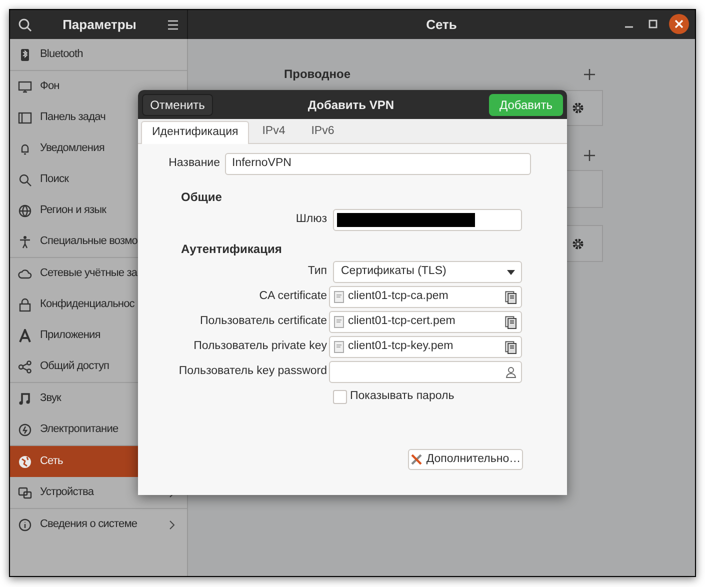 The width and height of the screenshot is (705, 587). Describe the element at coordinates (425, 347) in the screenshot. I see `file-chooser: client01-tcp-key.pem` at that location.